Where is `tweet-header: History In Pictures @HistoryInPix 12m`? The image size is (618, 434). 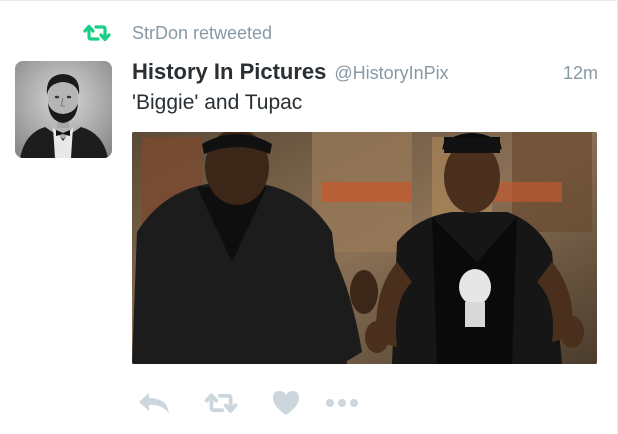
tweet-header: History In Pictures @HistoryInPix 12m is located at coordinates (365, 73).